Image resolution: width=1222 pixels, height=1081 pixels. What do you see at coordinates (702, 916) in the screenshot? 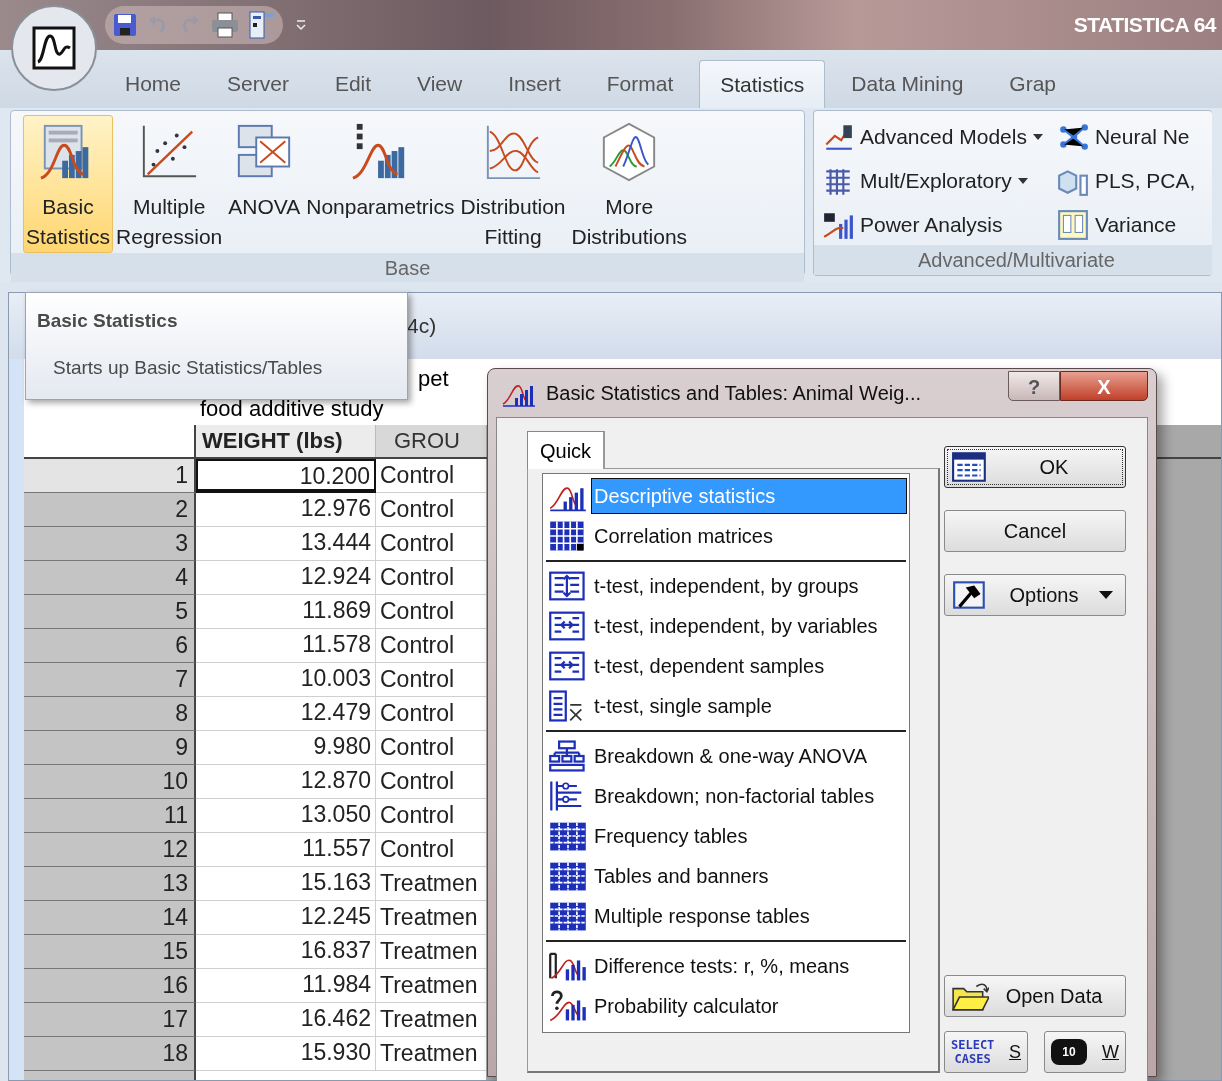
I see `list-item-label: Multiple response tables` at bounding box center [702, 916].